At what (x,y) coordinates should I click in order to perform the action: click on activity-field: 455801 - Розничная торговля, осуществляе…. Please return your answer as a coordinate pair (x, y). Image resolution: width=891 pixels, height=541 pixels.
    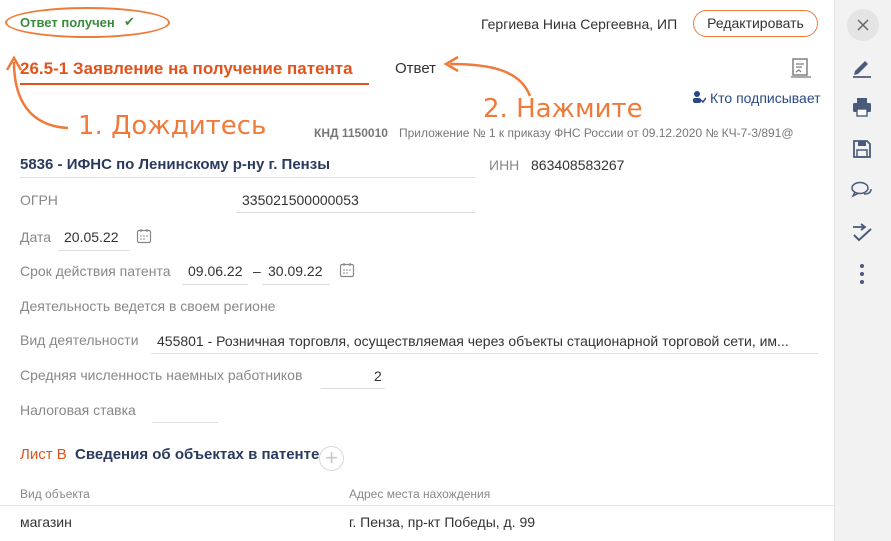
    Looking at the image, I should click on (473, 341).